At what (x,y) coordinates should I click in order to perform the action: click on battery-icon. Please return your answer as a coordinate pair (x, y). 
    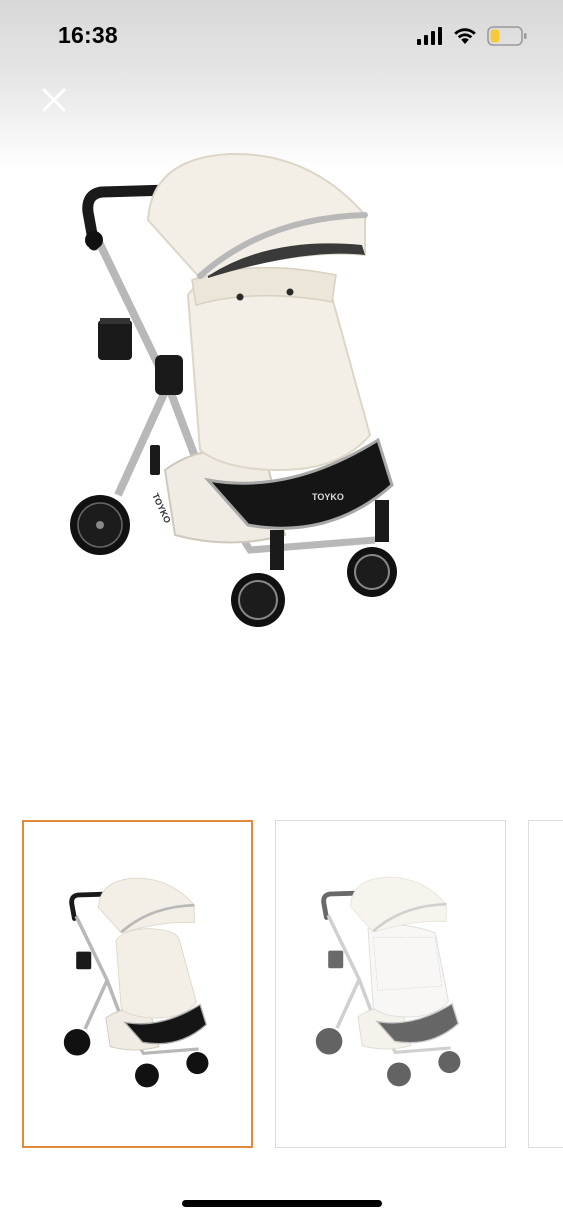
    Looking at the image, I should click on (507, 36).